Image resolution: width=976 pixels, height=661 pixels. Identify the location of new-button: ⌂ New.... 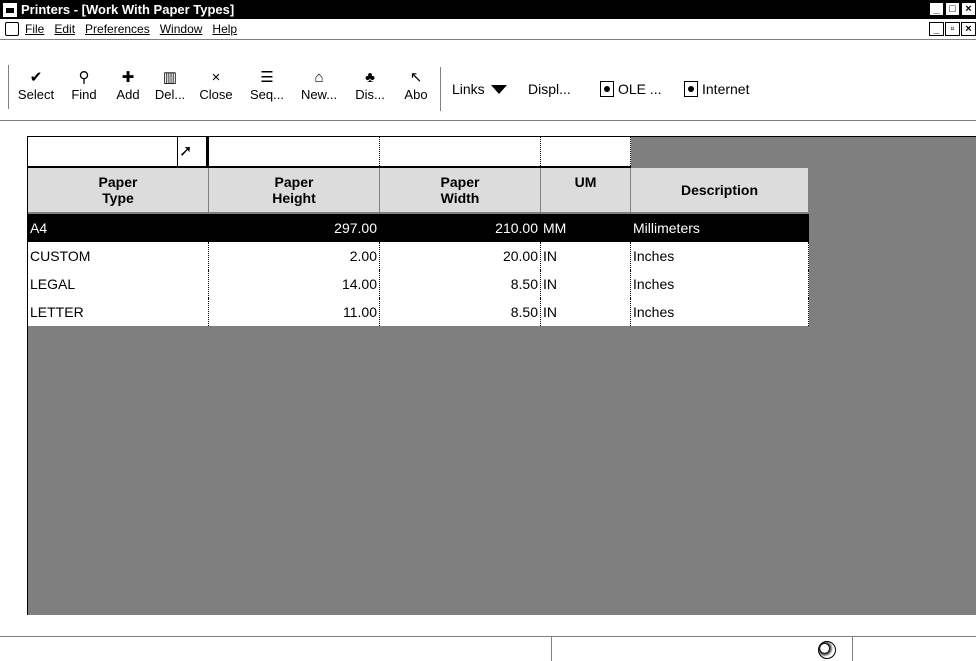
(319, 89).